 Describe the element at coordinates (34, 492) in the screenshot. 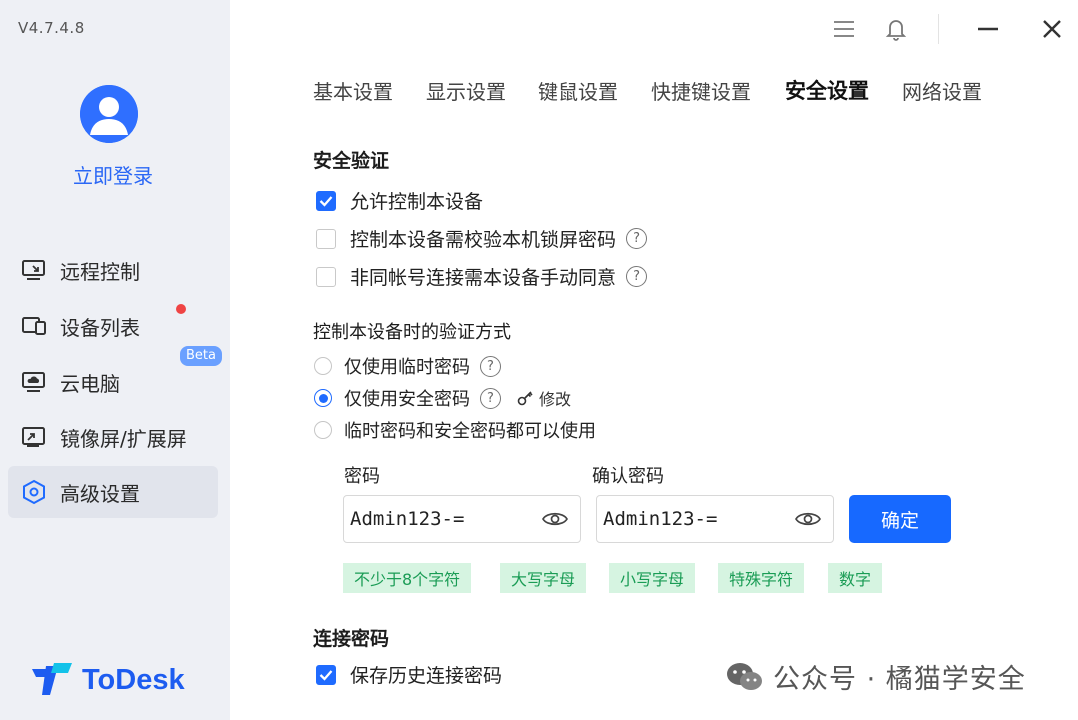

I see `advanced-settings-icon` at that location.